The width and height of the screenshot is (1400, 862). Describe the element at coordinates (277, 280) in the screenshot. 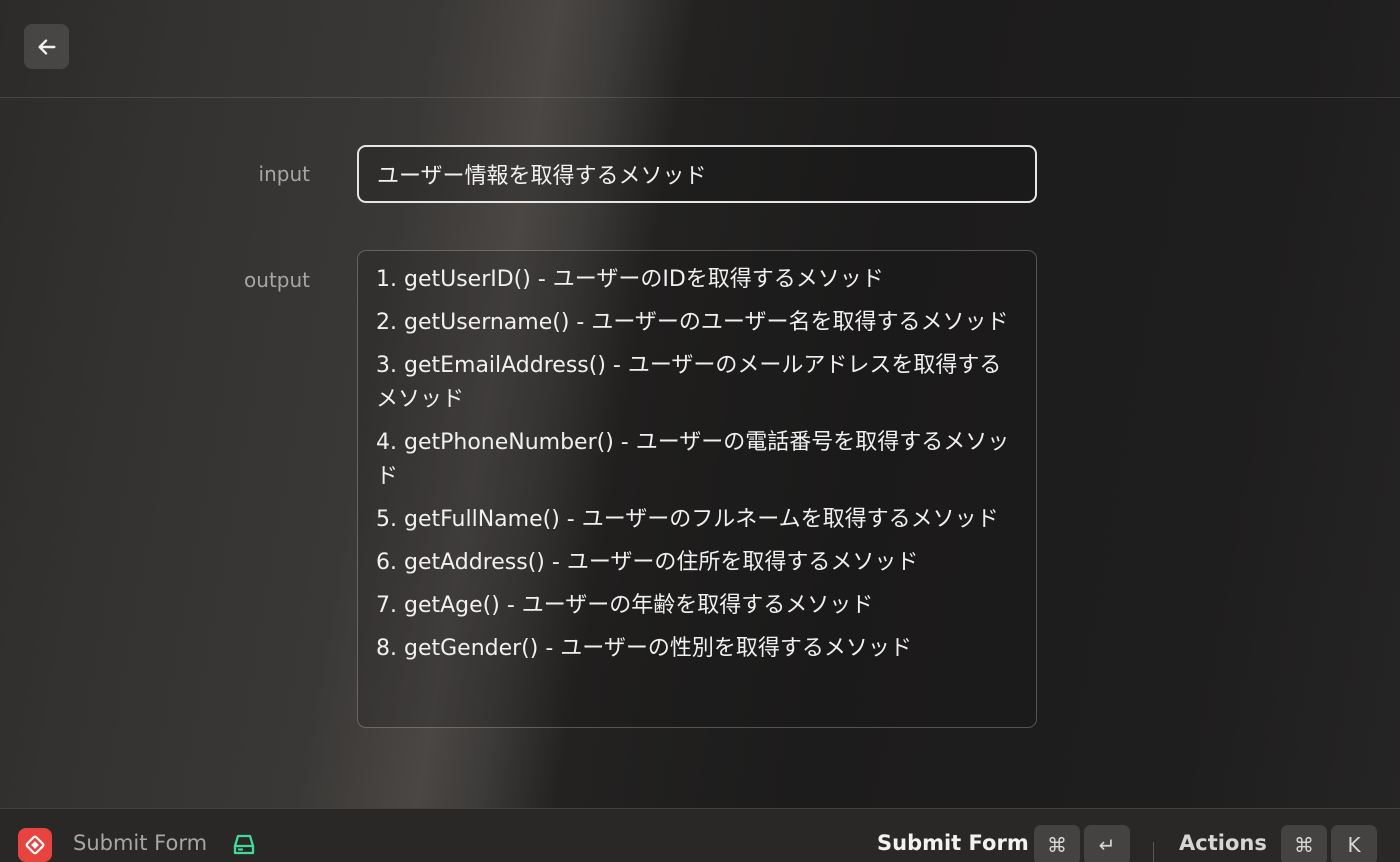

I see `output-label: output` at that location.